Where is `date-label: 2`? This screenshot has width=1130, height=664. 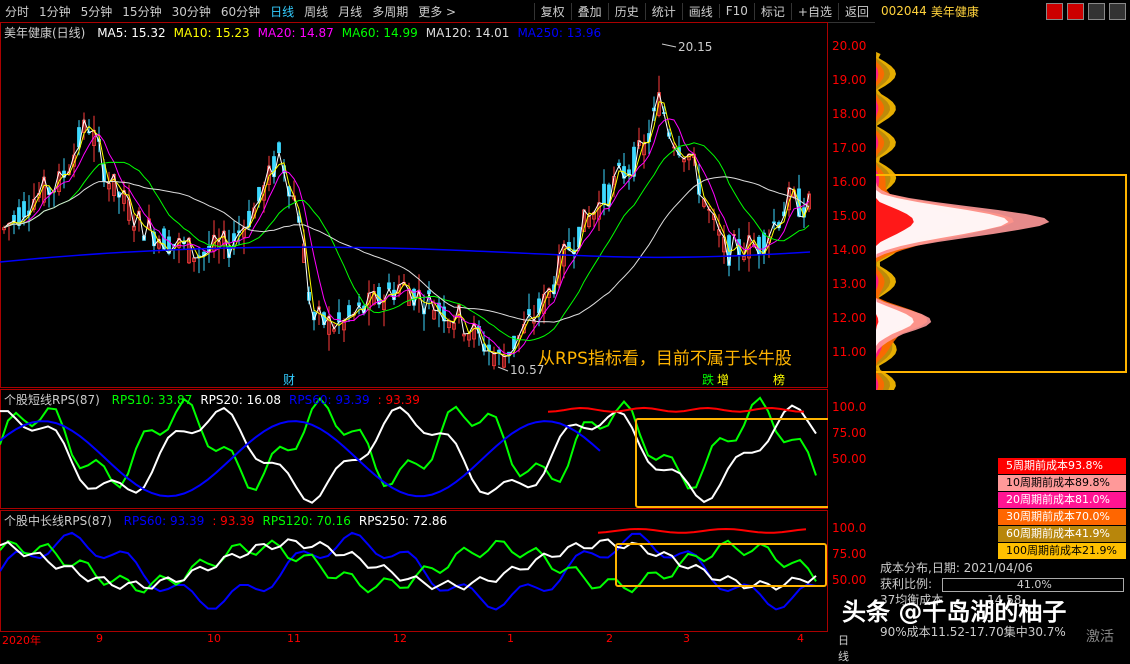
date-label: 2 is located at coordinates (609, 638).